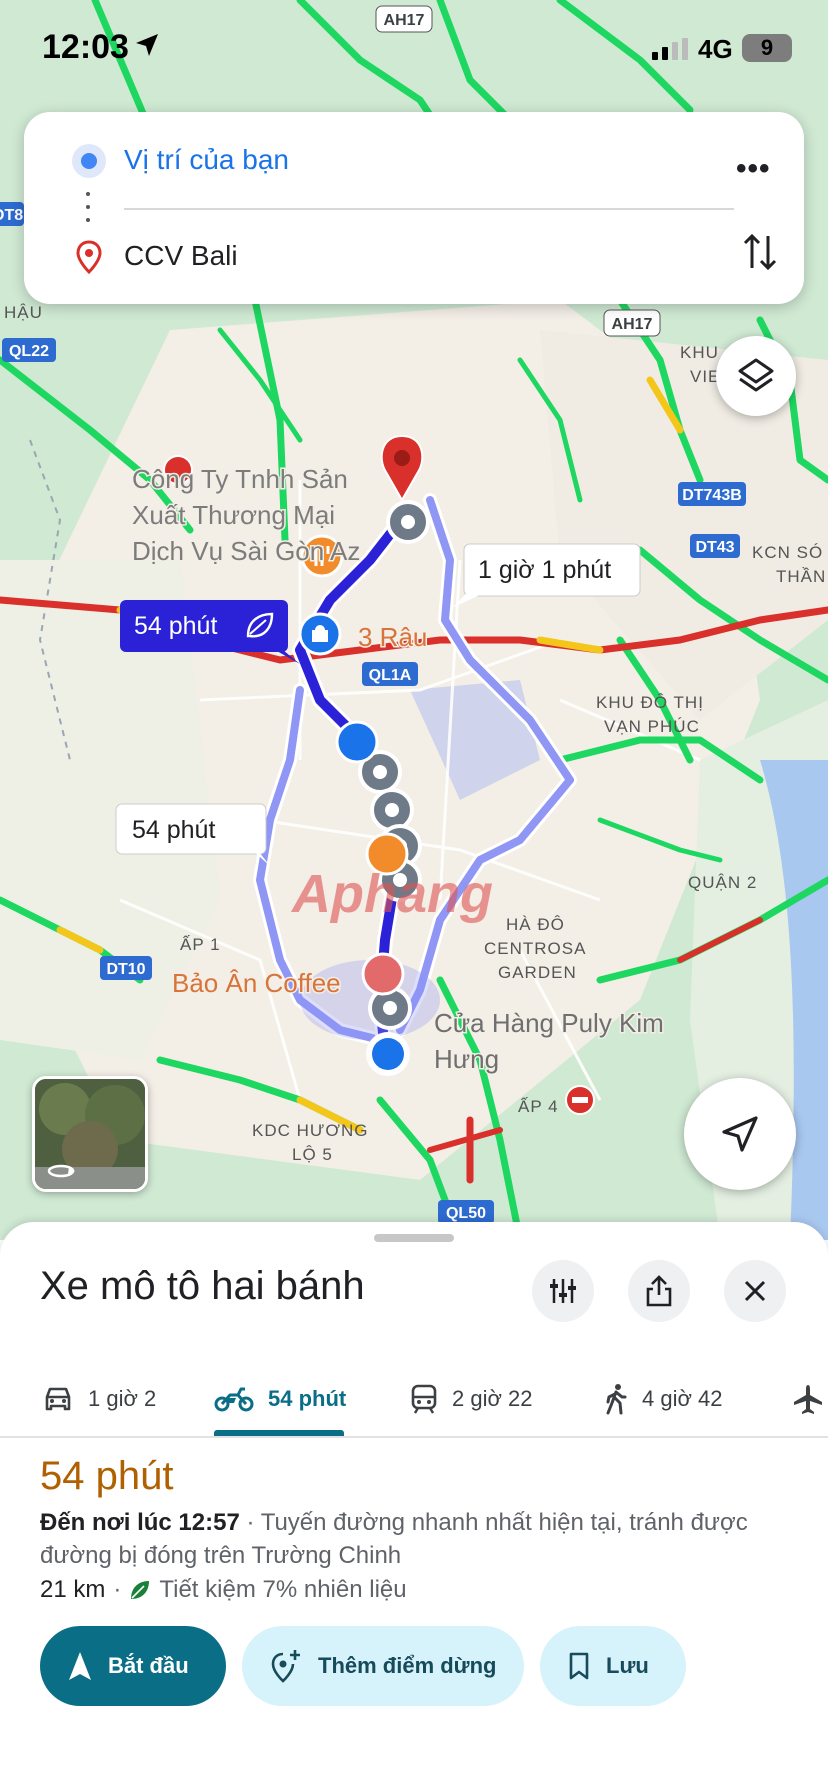 Image resolution: width=828 pixels, height=1792 pixels. I want to click on eco-leaf-icon, so click(140, 1590).